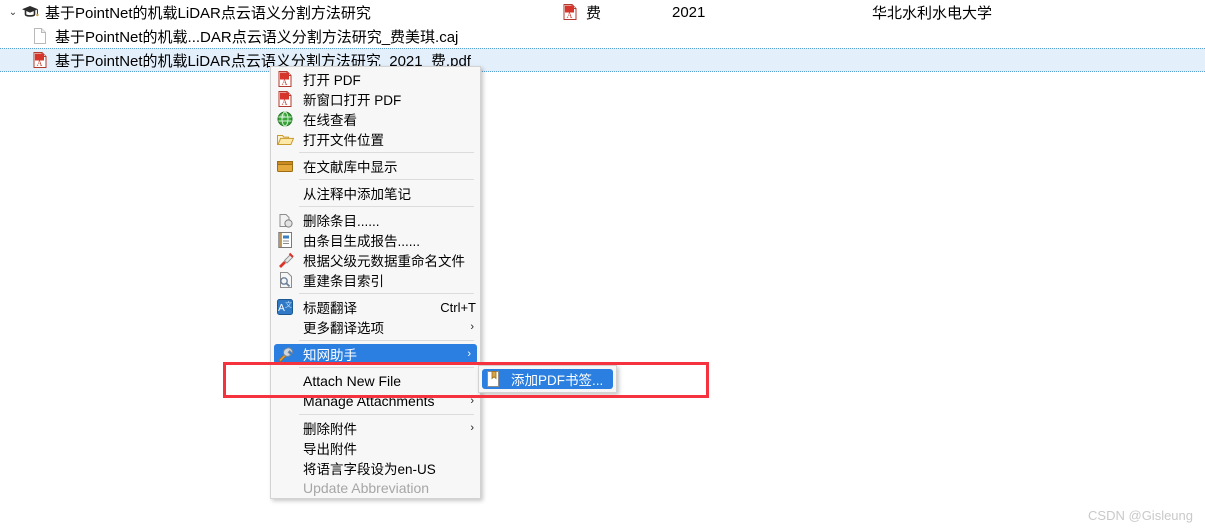 Image resolution: width=1205 pixels, height=531 pixels. I want to click on menu-item-label: 知网助手, so click(330, 355).